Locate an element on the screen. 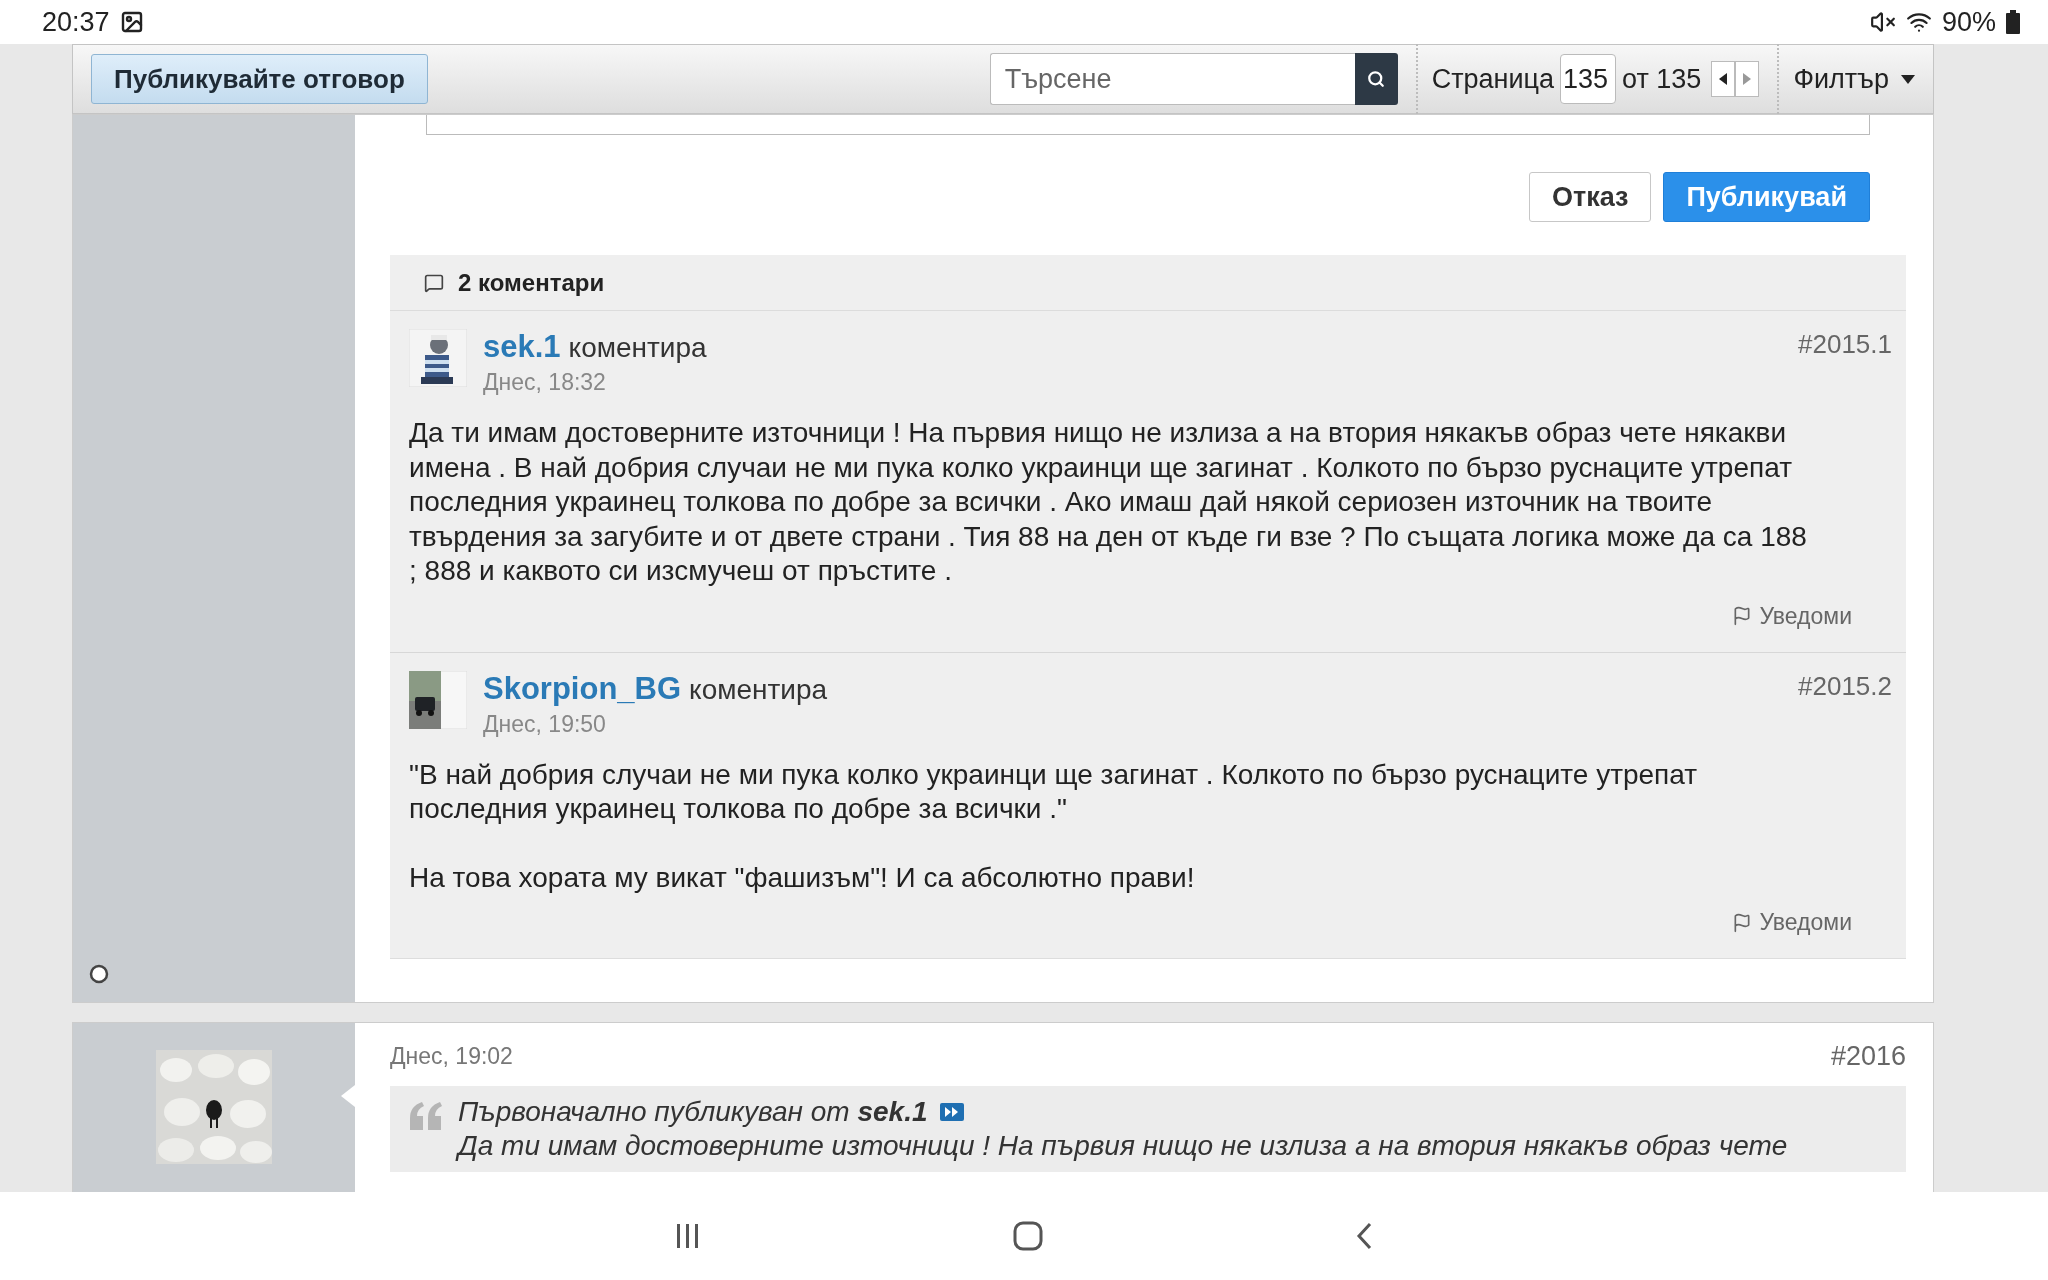 The image size is (2048, 1280). comment-date: Днес, 18:32 is located at coordinates (545, 382).